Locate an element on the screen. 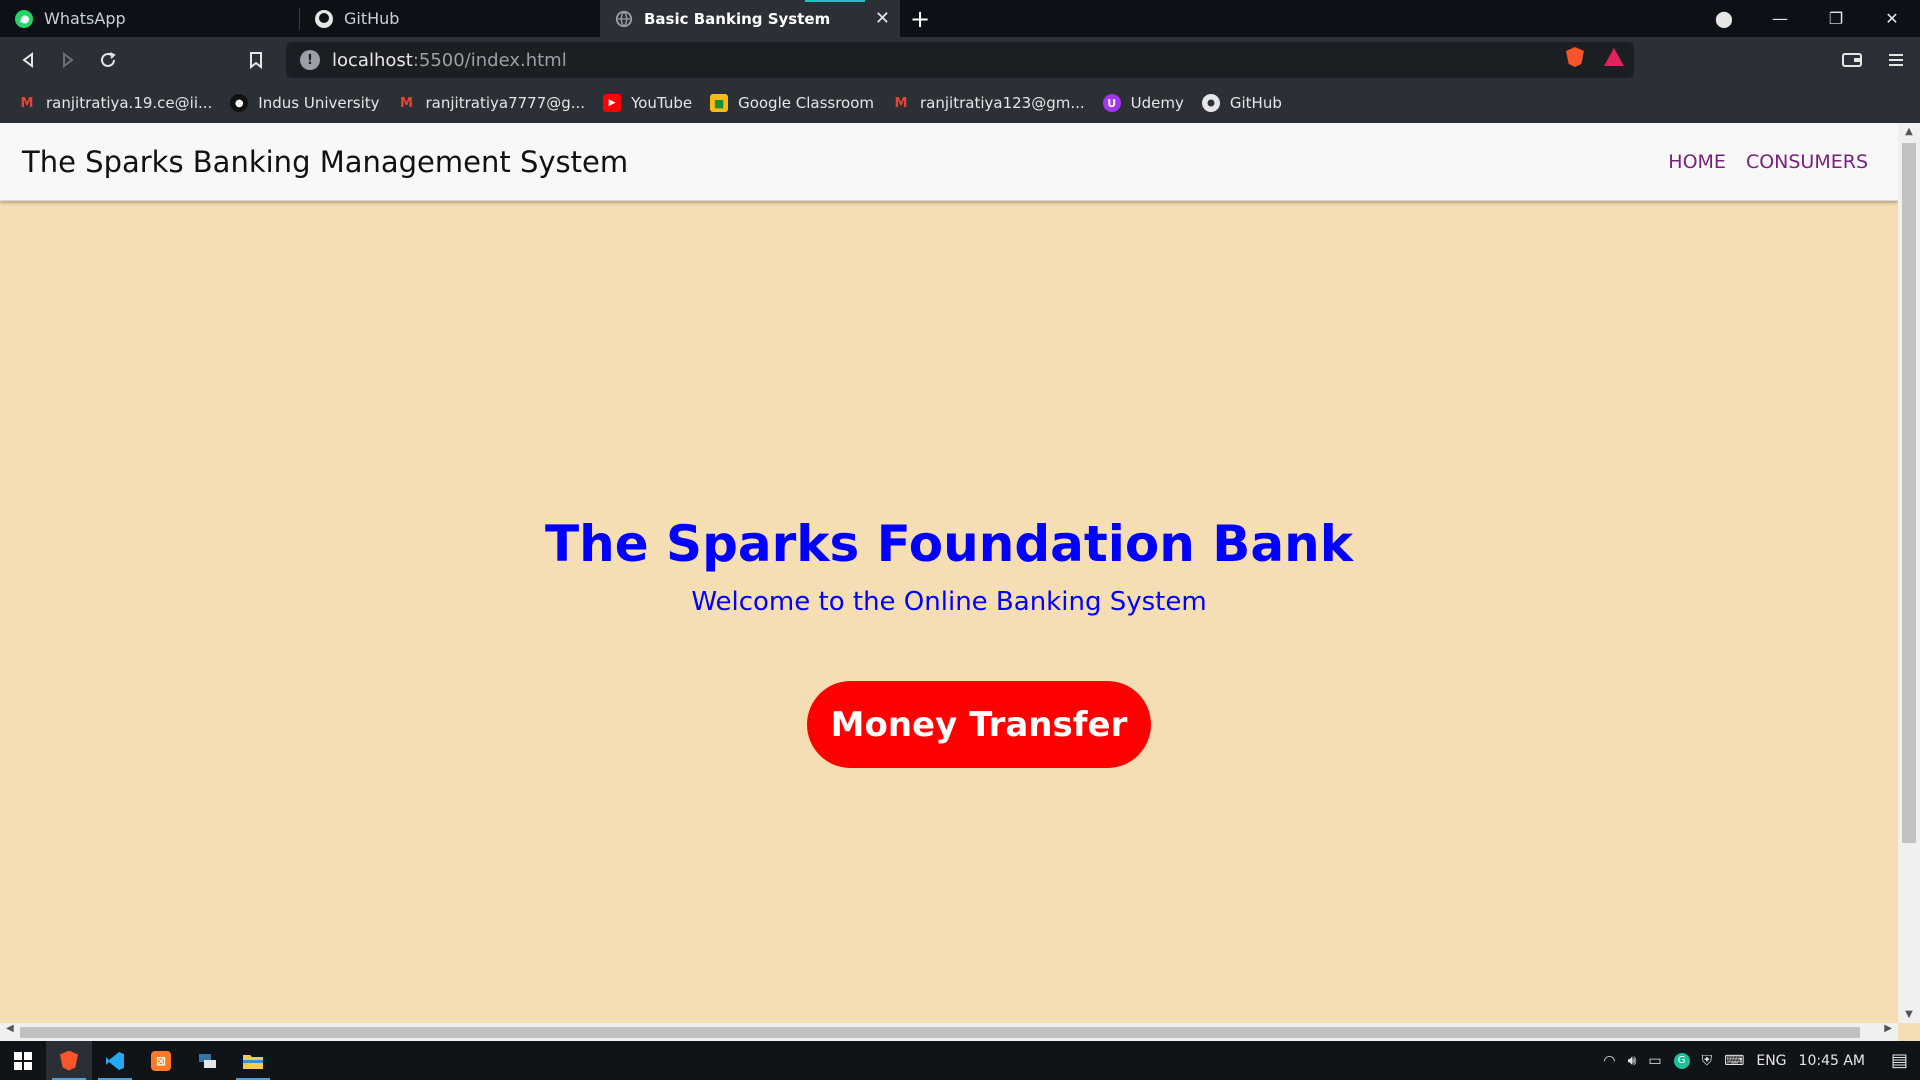 This screenshot has height=1080, width=1920. bookmark-label: GitHub is located at coordinates (1255, 103).